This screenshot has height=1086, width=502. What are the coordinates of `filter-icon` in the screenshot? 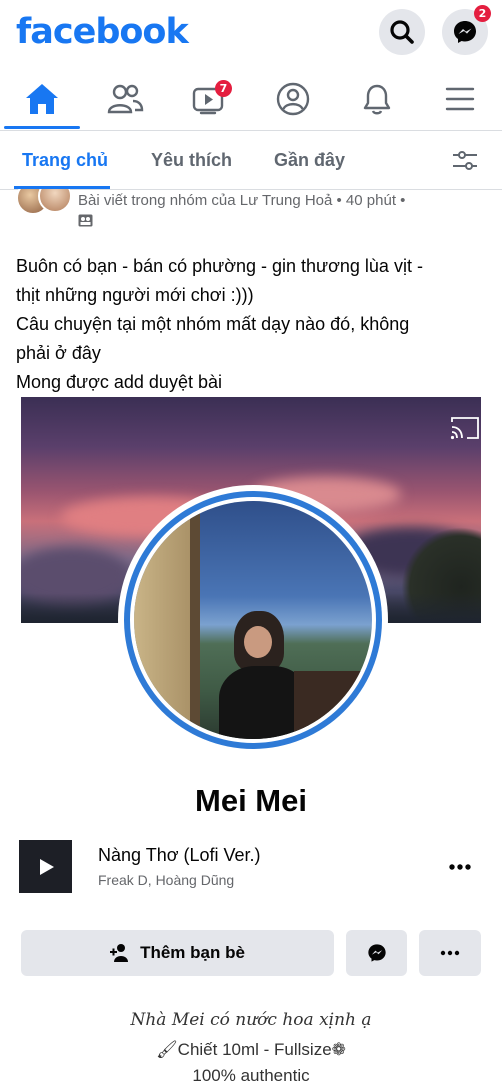 It's located at (465, 160).